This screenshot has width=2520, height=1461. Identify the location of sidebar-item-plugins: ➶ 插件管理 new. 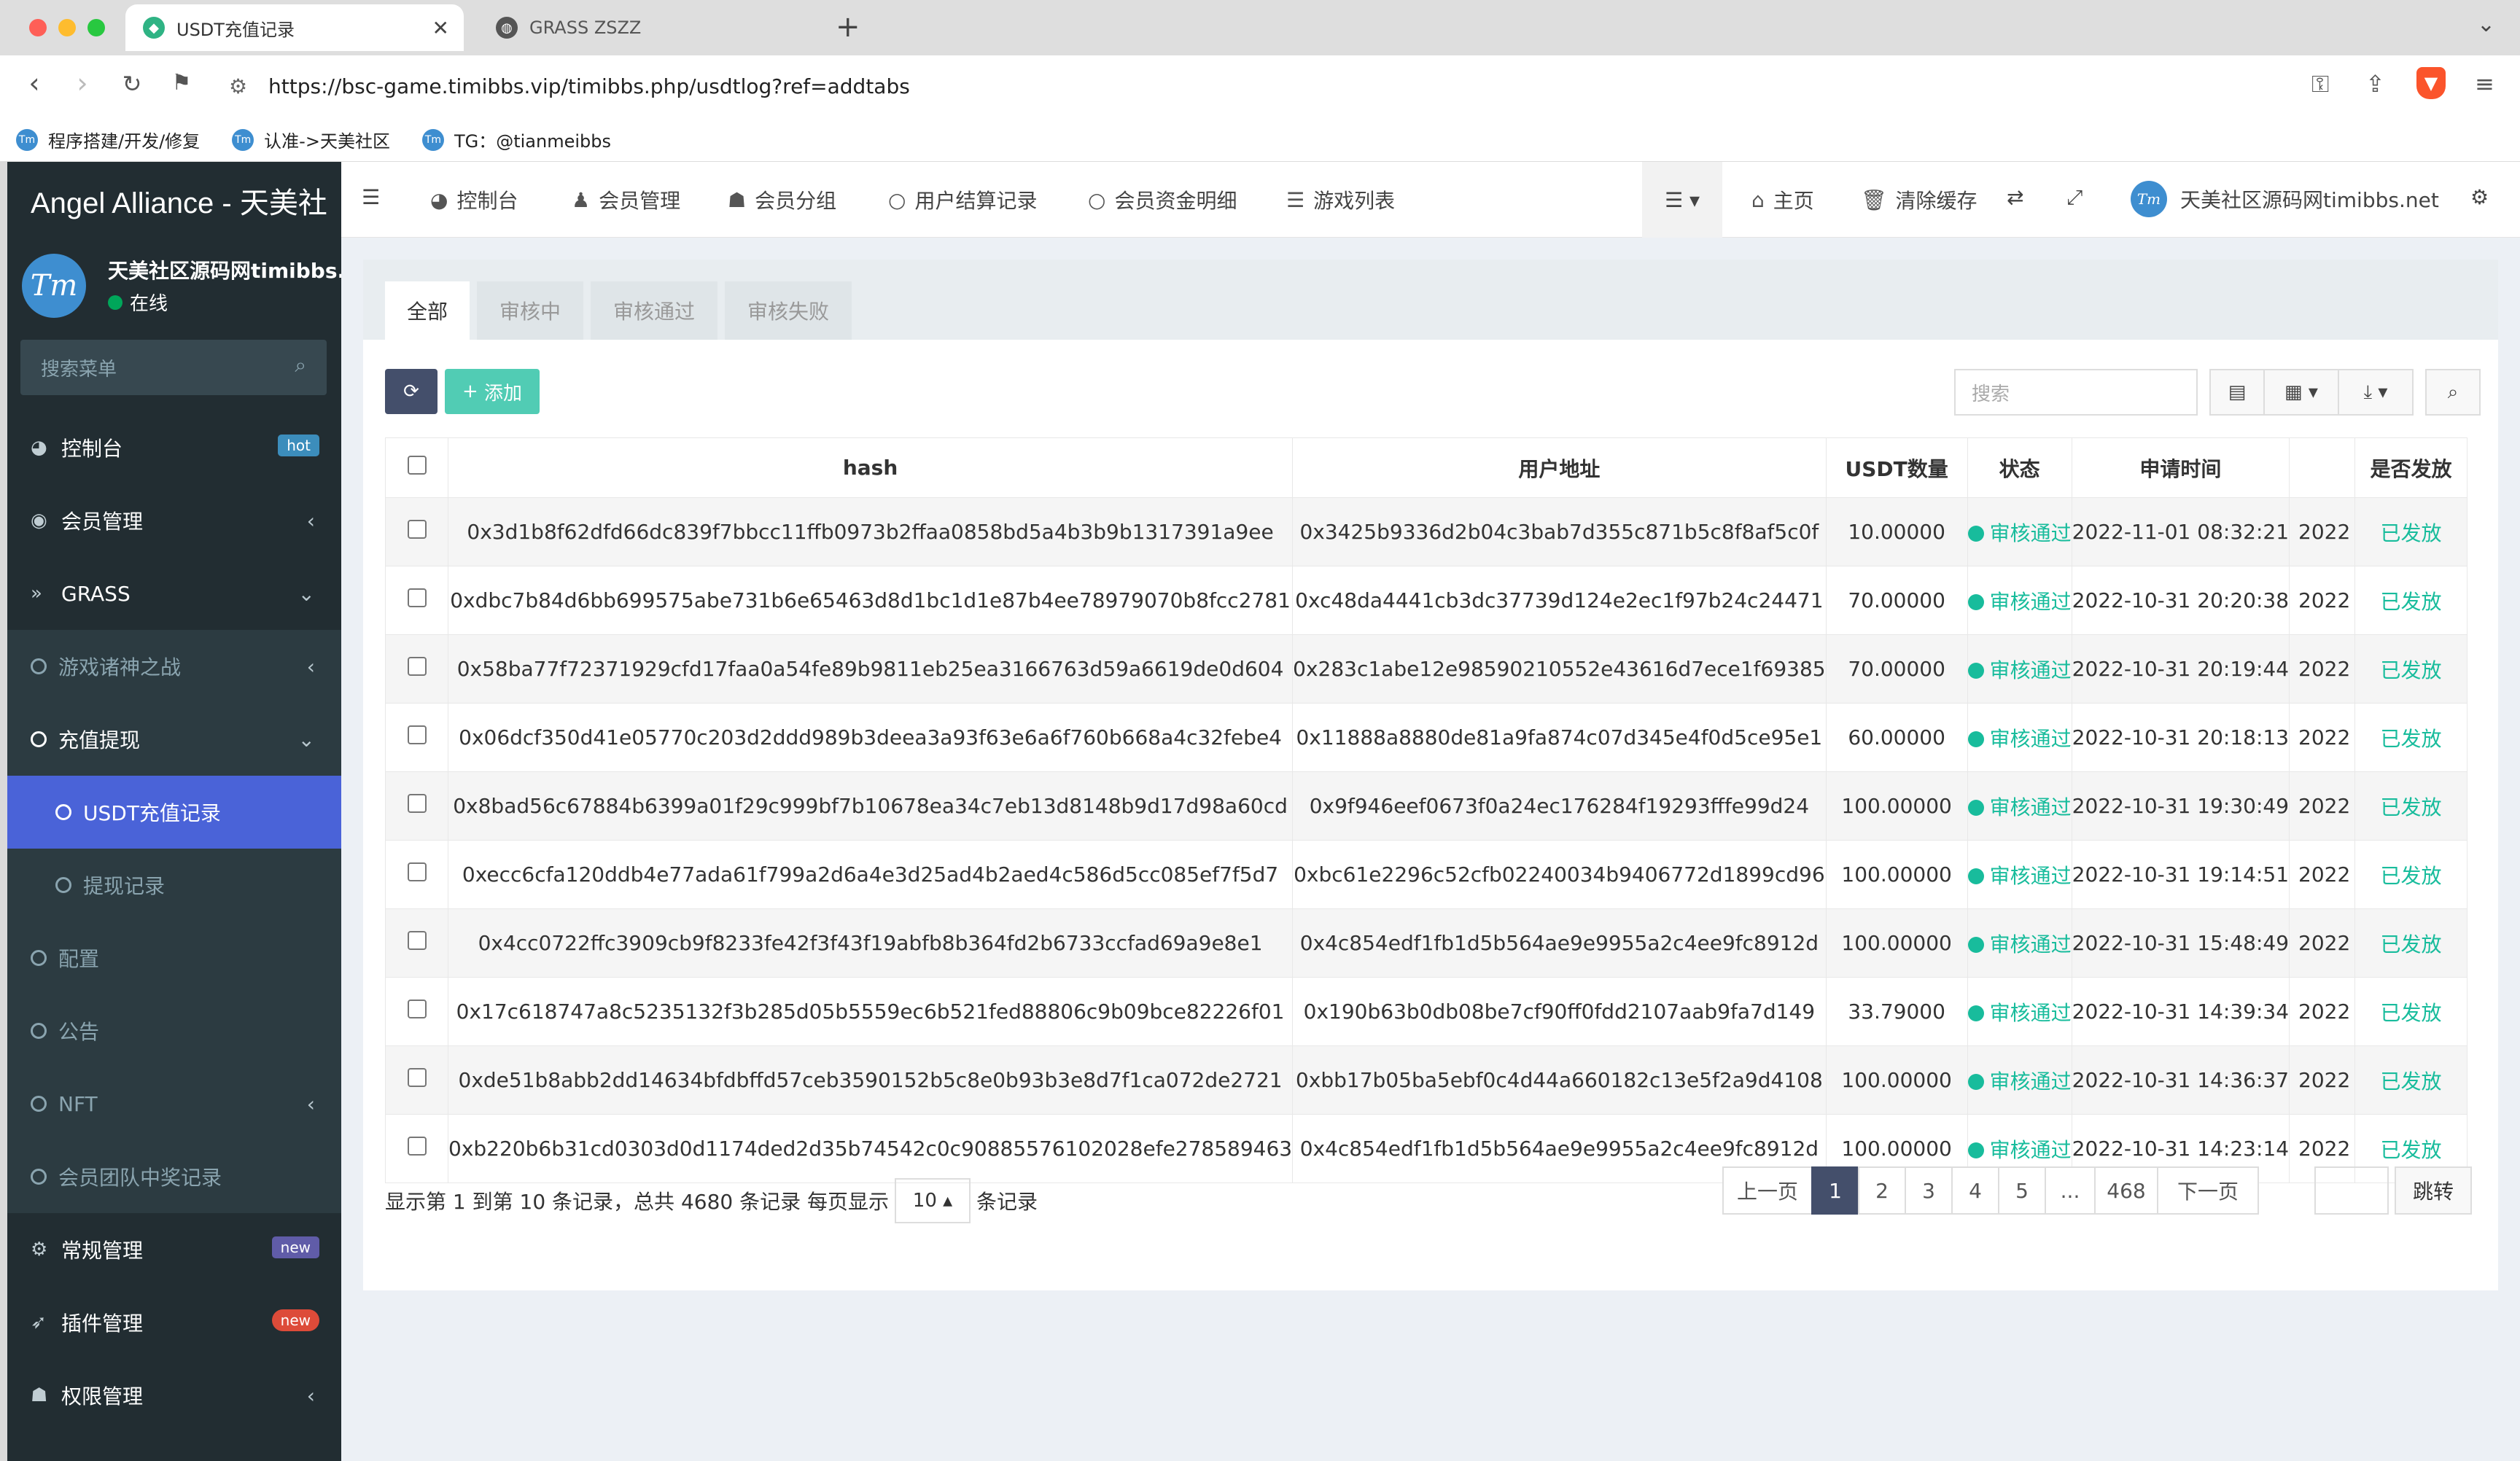
(174, 1322).